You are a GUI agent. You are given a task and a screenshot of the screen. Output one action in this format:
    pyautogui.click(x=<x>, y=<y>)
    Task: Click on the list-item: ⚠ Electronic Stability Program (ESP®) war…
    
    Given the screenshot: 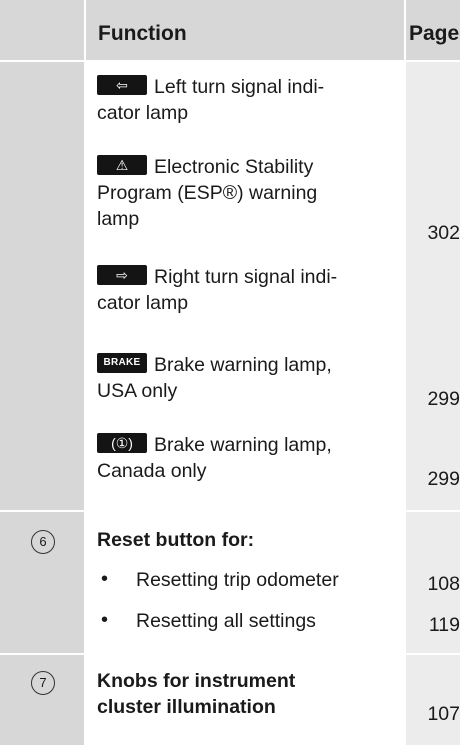 What is the action you would take?
    pyautogui.click(x=247, y=193)
    